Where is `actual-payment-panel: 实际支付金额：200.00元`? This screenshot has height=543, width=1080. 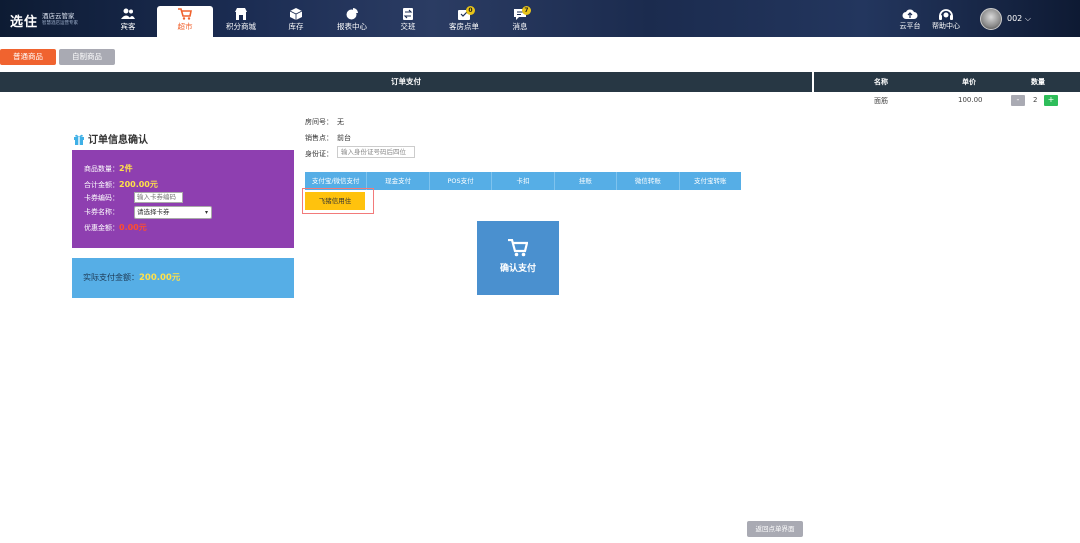
actual-payment-panel: 实际支付金额：200.00元 is located at coordinates (183, 278).